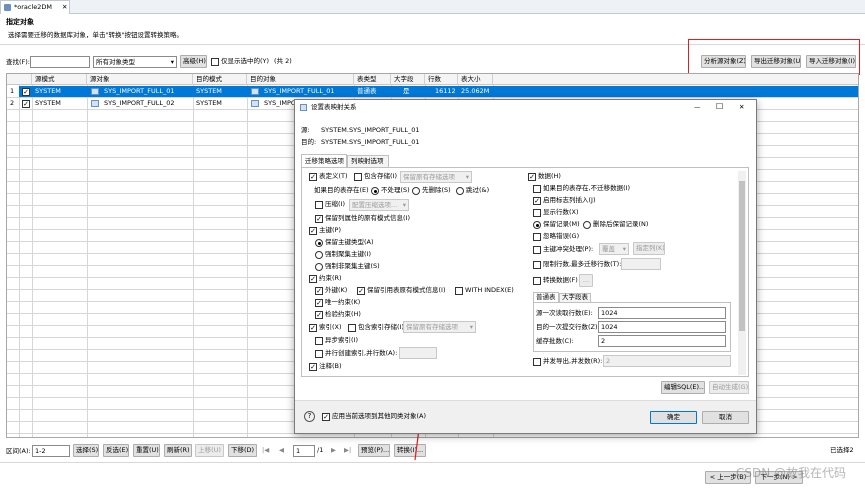 This screenshot has width=865, height=489. Describe the element at coordinates (326, 417) in the screenshot. I see `apply-all-checkbox: ✓` at that location.